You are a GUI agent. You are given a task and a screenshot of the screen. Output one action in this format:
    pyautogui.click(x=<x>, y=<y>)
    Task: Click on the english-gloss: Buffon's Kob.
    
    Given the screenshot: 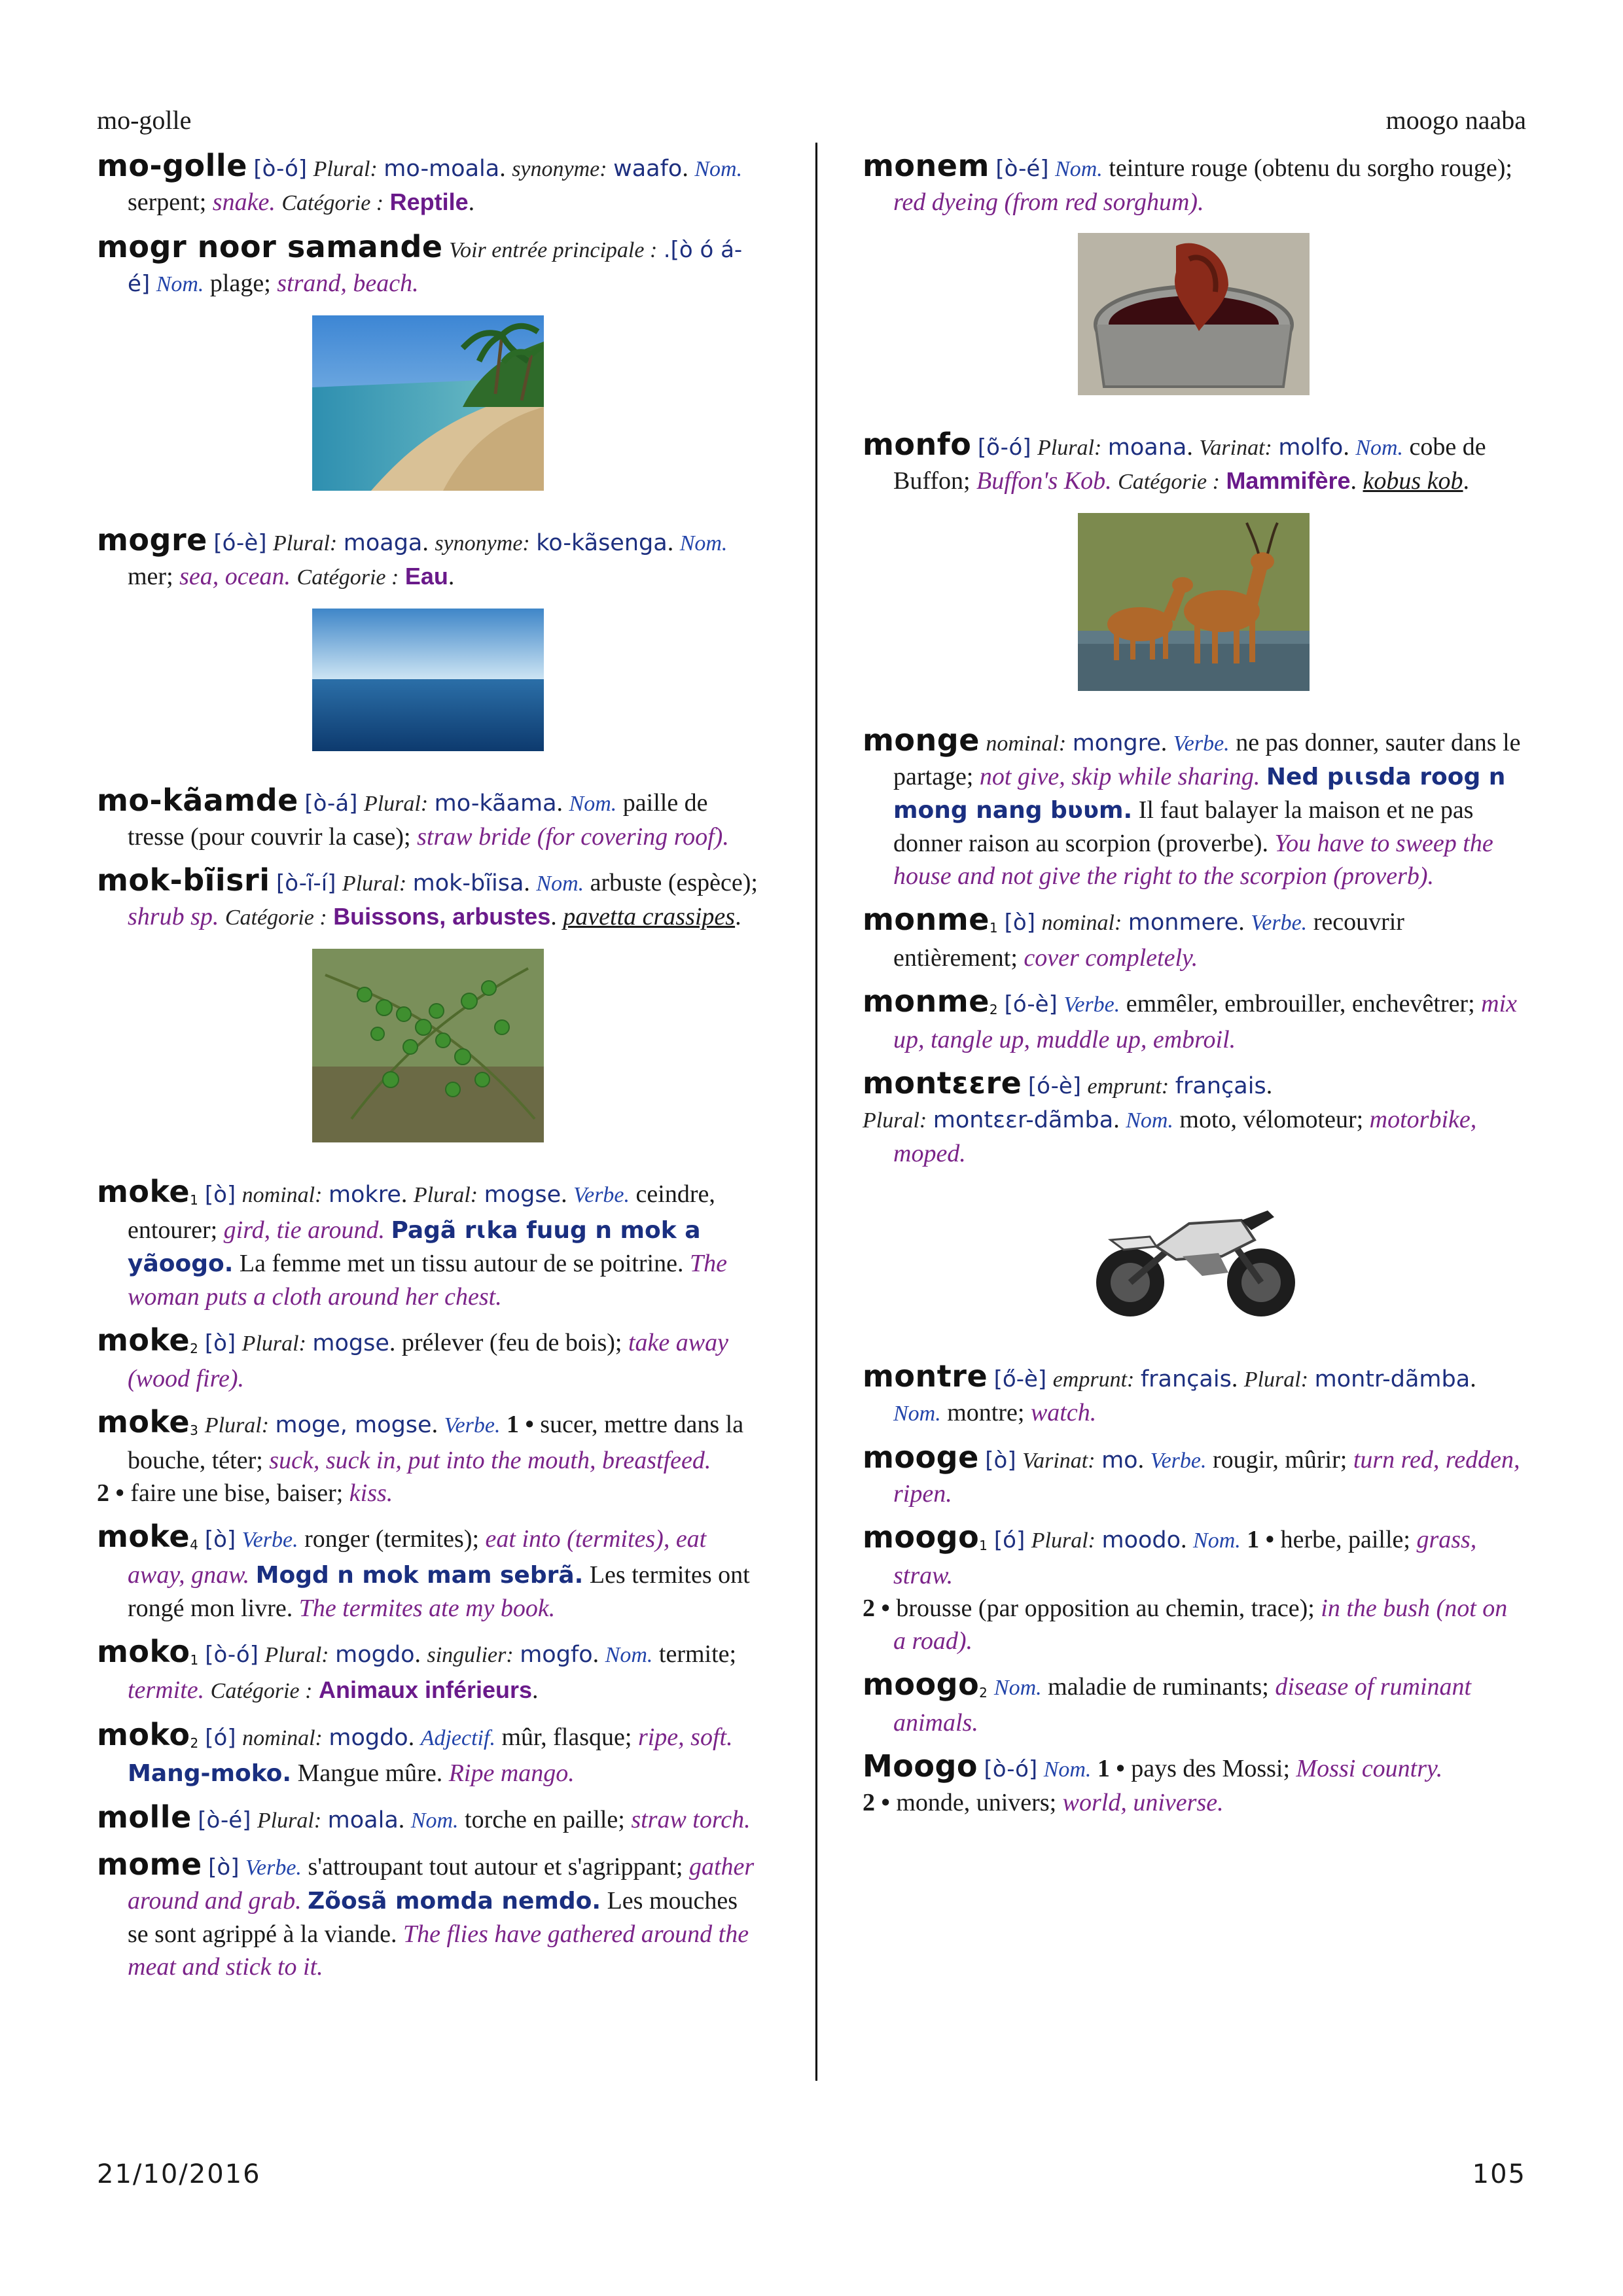 What is the action you would take?
    pyautogui.click(x=1044, y=481)
    